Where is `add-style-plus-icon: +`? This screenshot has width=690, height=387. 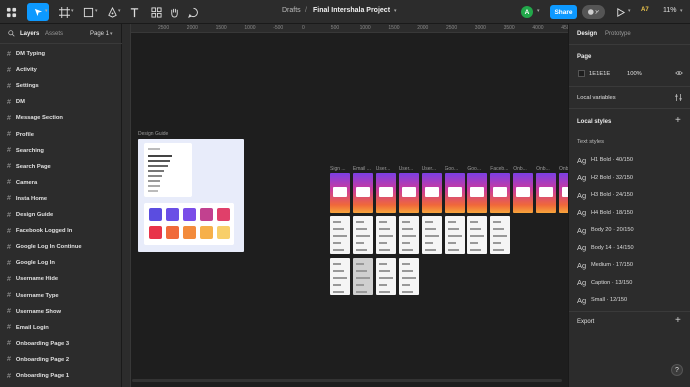 add-style-plus-icon: + is located at coordinates (678, 120).